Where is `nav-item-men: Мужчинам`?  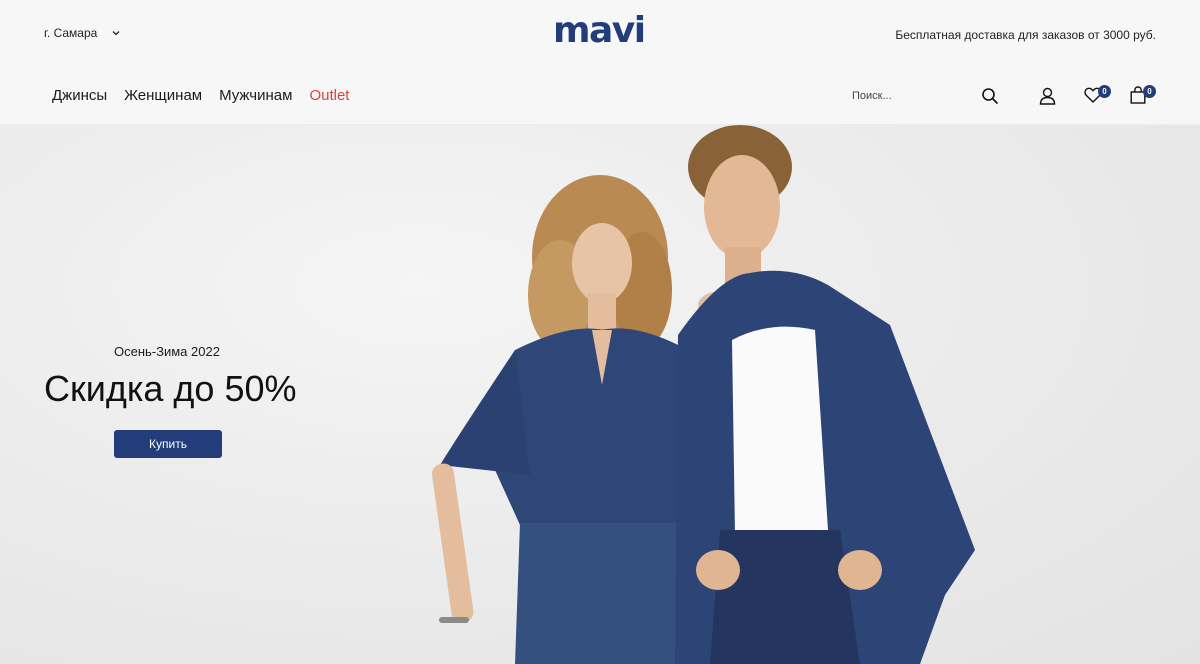
nav-item-men: Мужчинам is located at coordinates (255, 95).